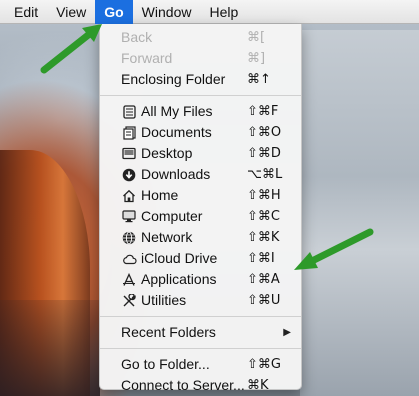  Describe the element at coordinates (167, 12) in the screenshot. I see `menubar-window: Window` at that location.